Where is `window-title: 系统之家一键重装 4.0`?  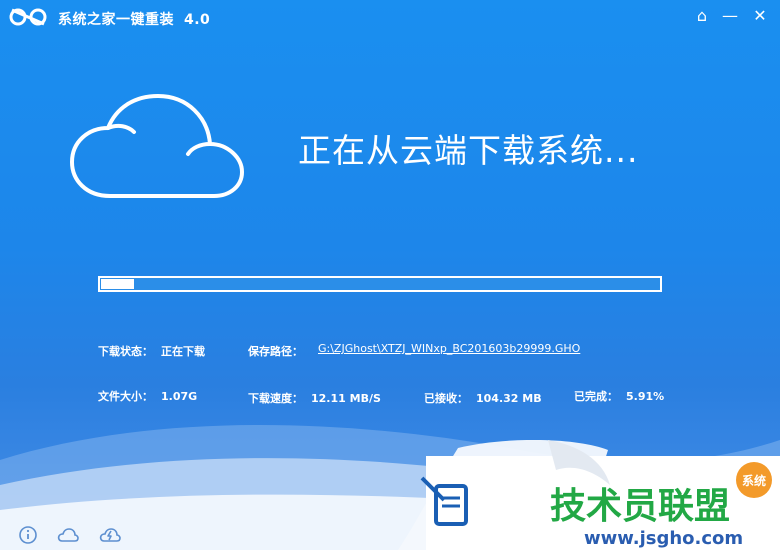
window-title: 系统之家一键重装 4.0 is located at coordinates (134, 19).